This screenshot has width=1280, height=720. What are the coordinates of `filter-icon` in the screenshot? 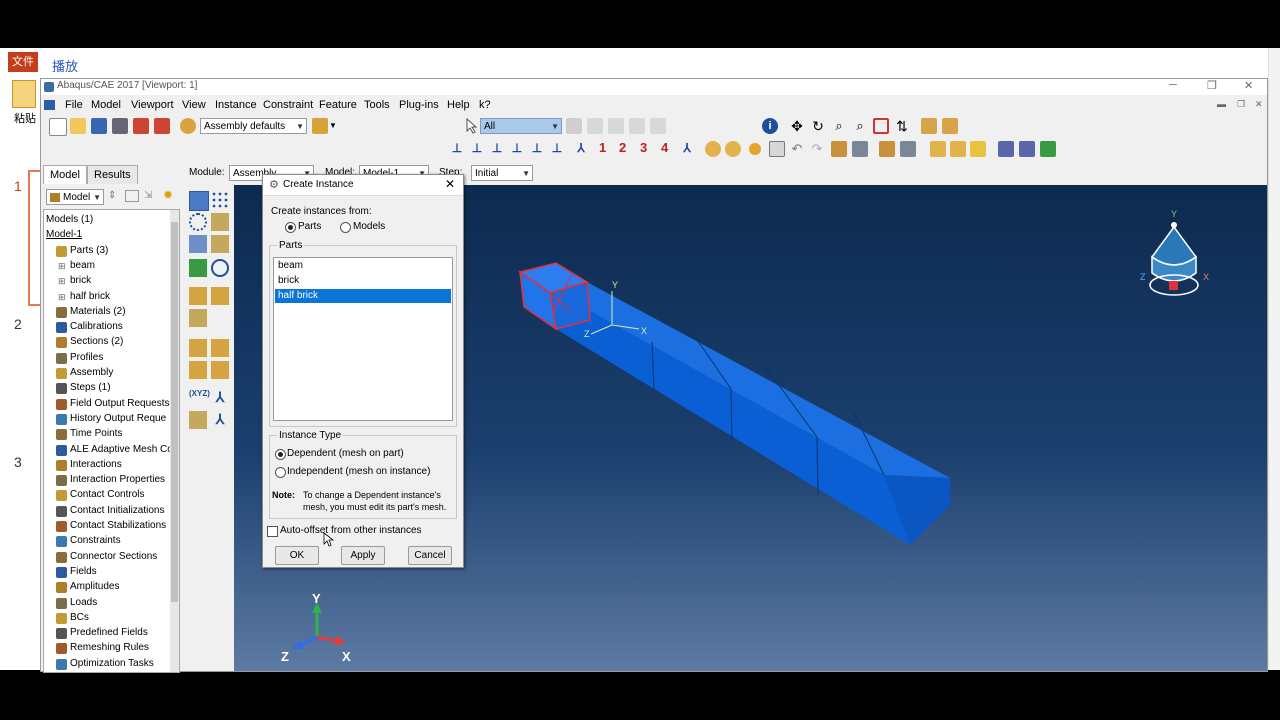 It's located at (132, 196).